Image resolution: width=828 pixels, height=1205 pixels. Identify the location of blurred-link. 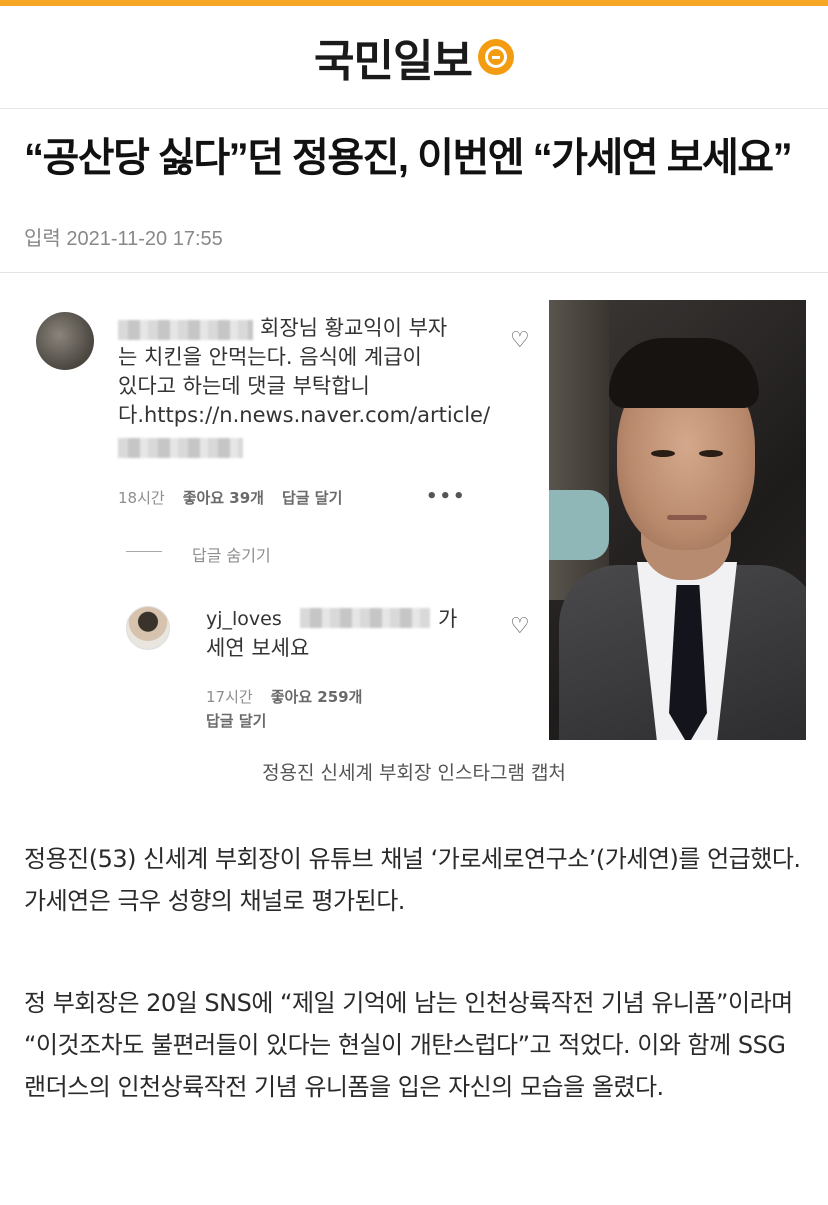
(180, 448).